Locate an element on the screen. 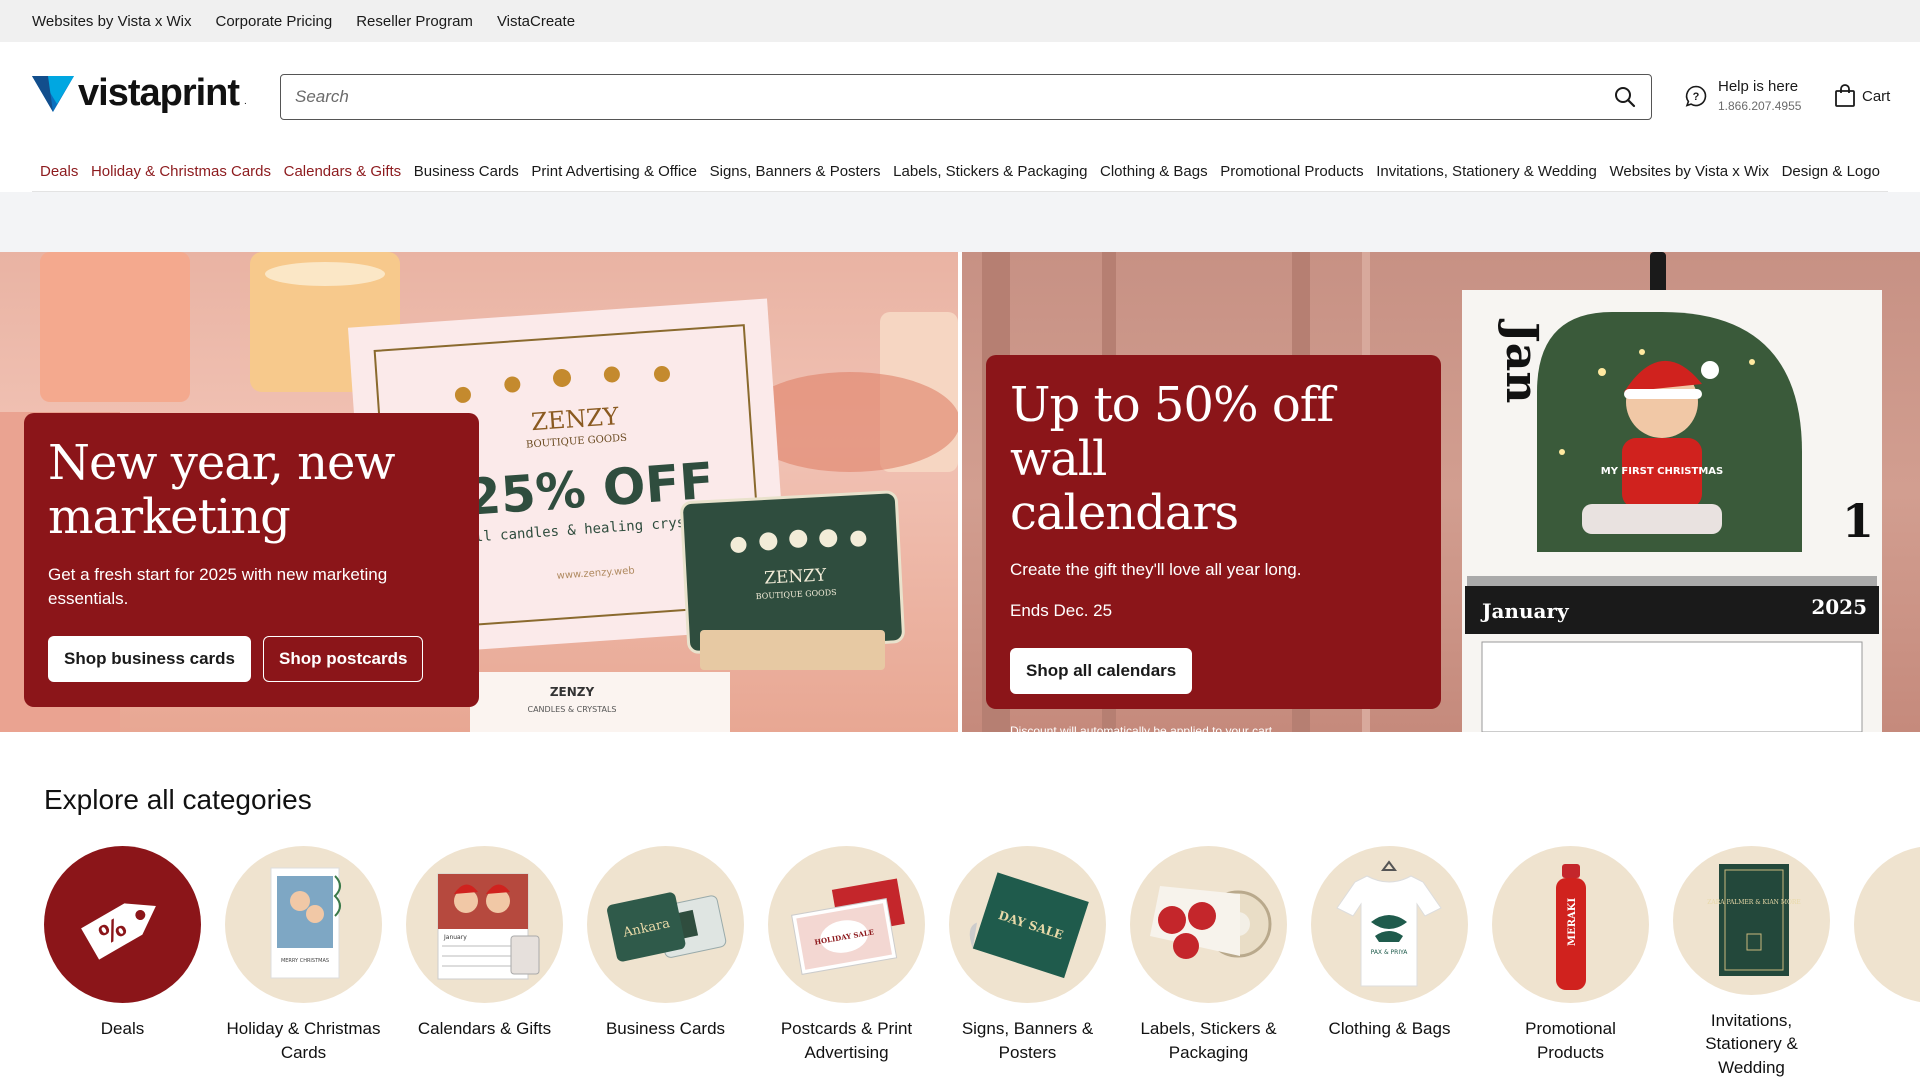 The image size is (1920, 1080). category-tile-calendars-gifts: January Calendars & Gifts is located at coordinates (484, 963).